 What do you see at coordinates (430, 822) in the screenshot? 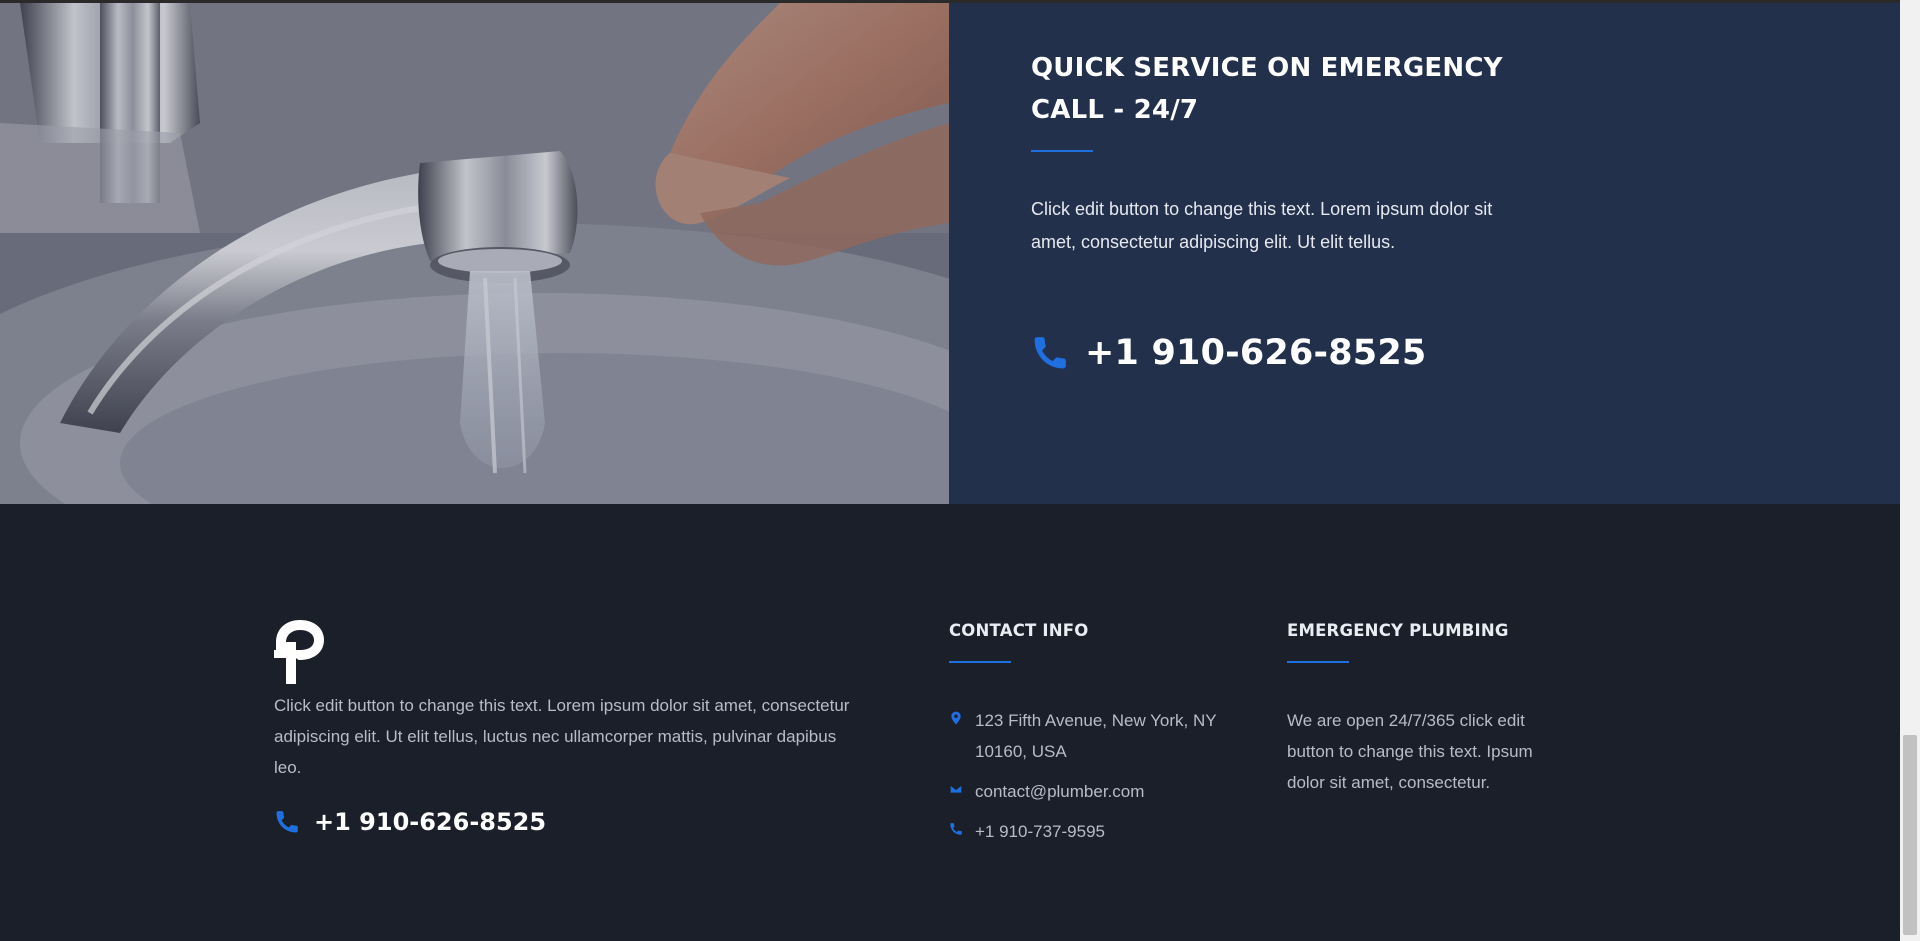
I see `footer-phone-number: +1 910-626-8525` at bounding box center [430, 822].